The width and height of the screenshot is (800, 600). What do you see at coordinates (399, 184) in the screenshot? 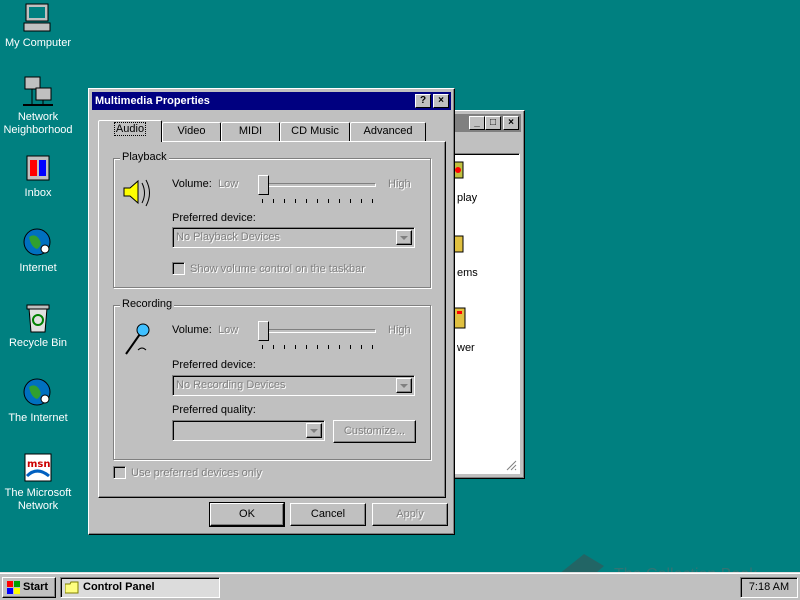
I see `playback-volume-high-label: High` at bounding box center [399, 184].